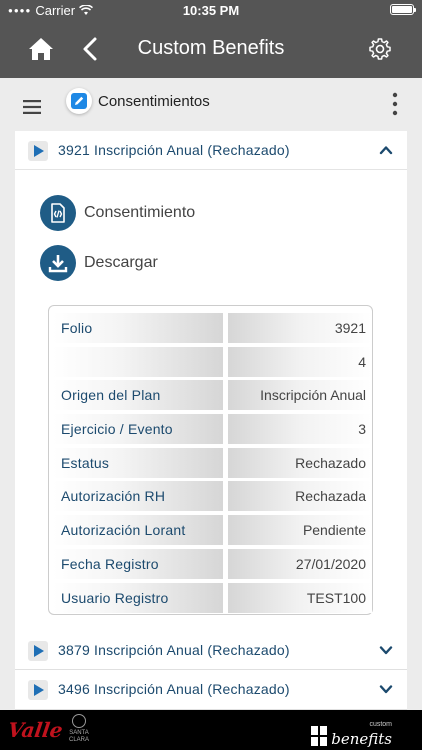 This screenshot has width=422, height=750. Describe the element at coordinates (380, 49) in the screenshot. I see `gear-icon` at that location.